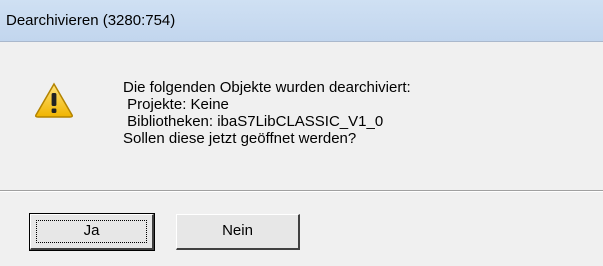 The width and height of the screenshot is (603, 266). I want to click on warning-icon, so click(54, 100).